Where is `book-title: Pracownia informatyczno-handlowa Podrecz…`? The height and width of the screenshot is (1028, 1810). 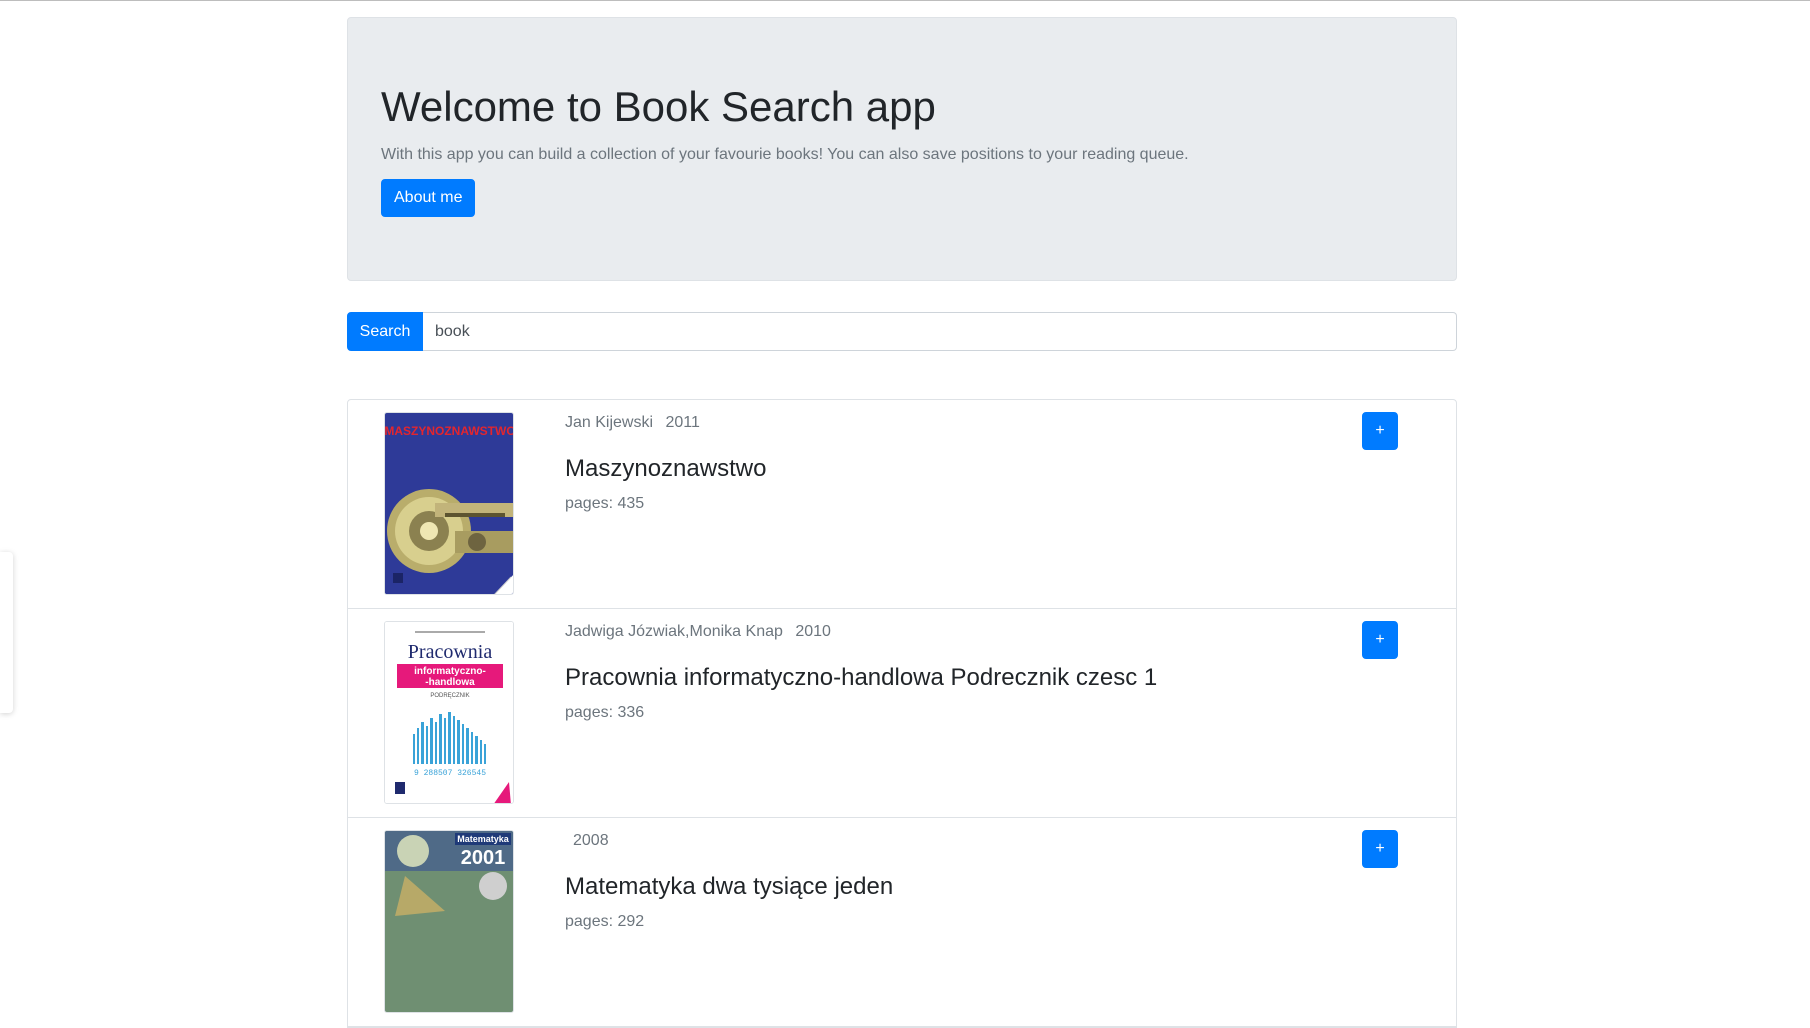
book-title: Pracownia informatyczno-handlowa Podrecz… is located at coordinates (861, 677).